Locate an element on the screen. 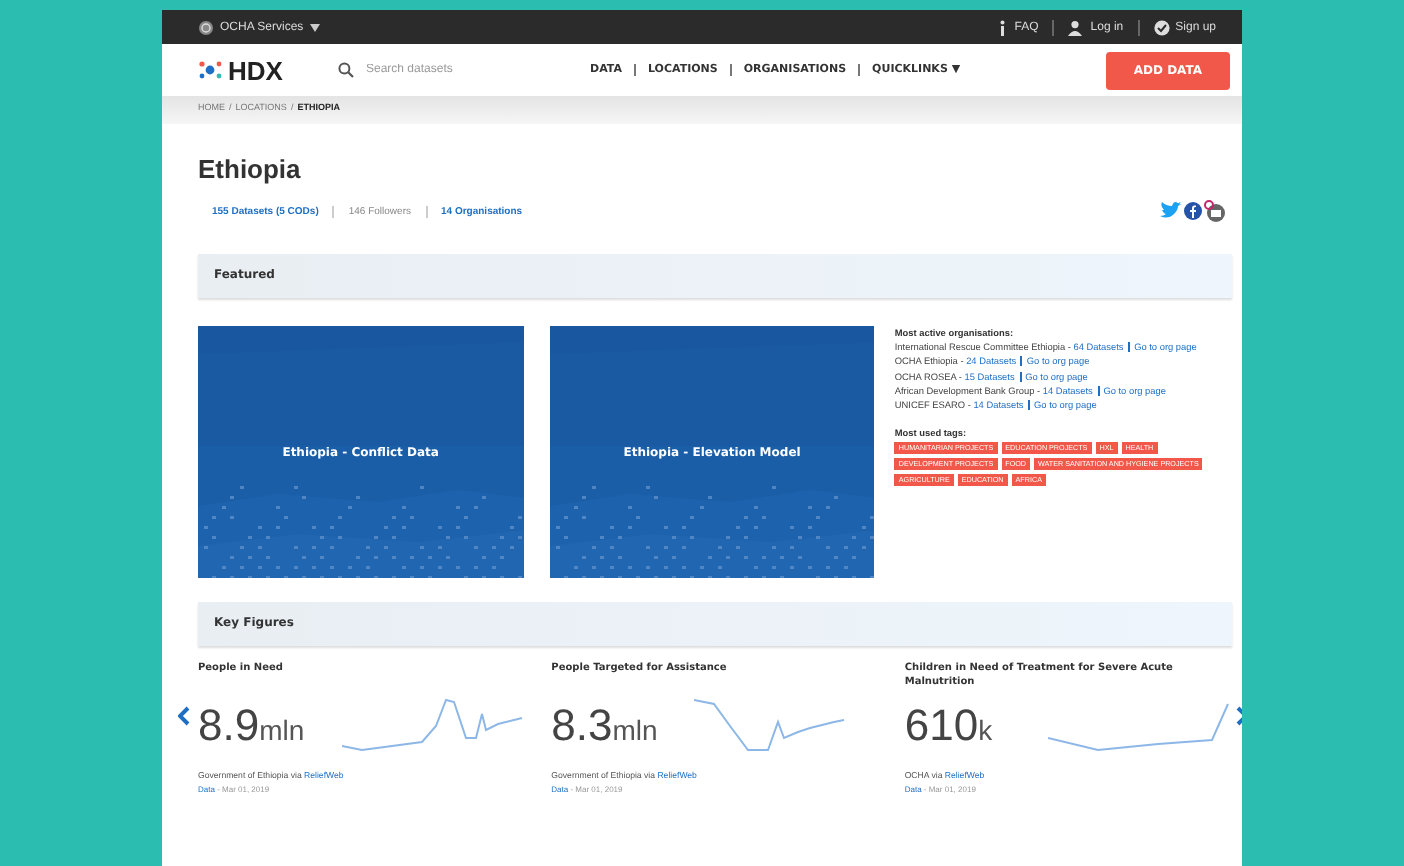 Image resolution: width=1404 pixels, height=866 pixels. email-icon is located at coordinates (1215, 211).